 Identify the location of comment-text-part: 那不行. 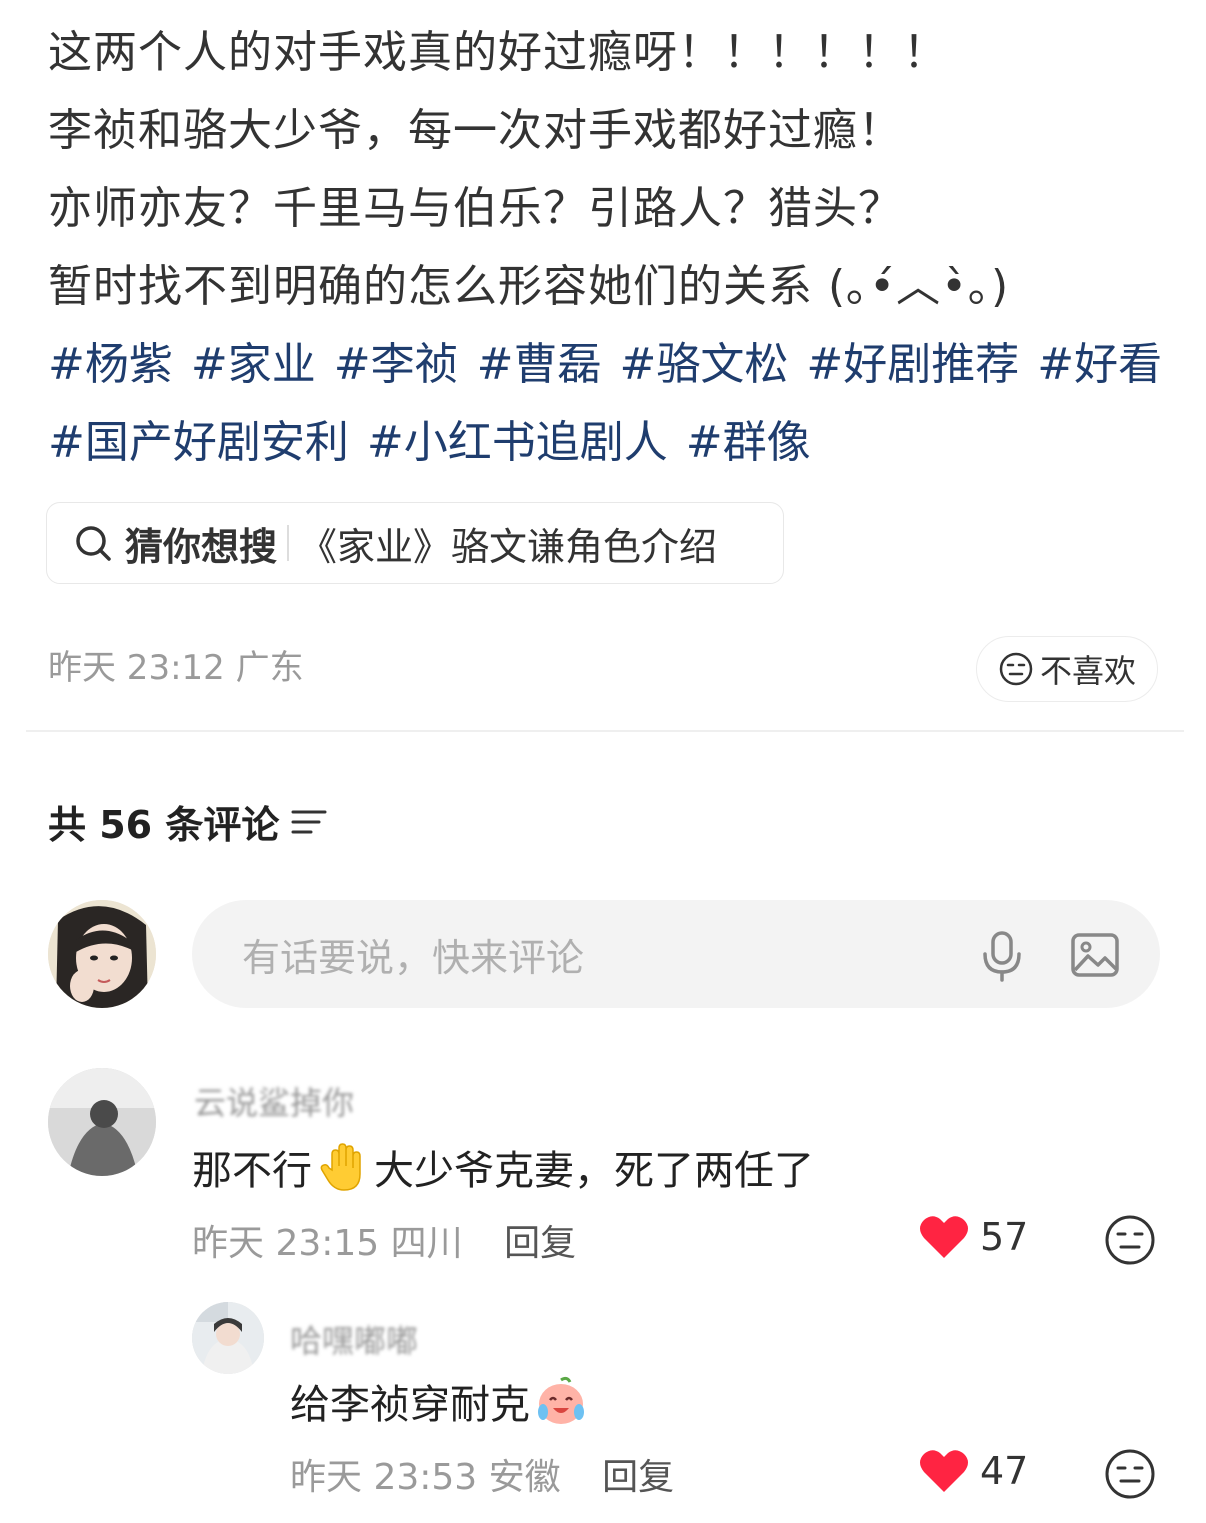
(252, 1171).